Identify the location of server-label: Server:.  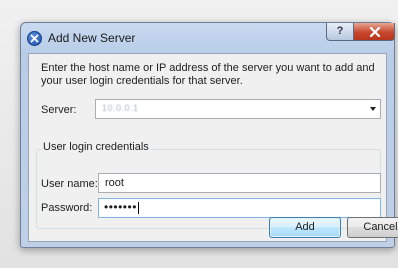
(59, 110).